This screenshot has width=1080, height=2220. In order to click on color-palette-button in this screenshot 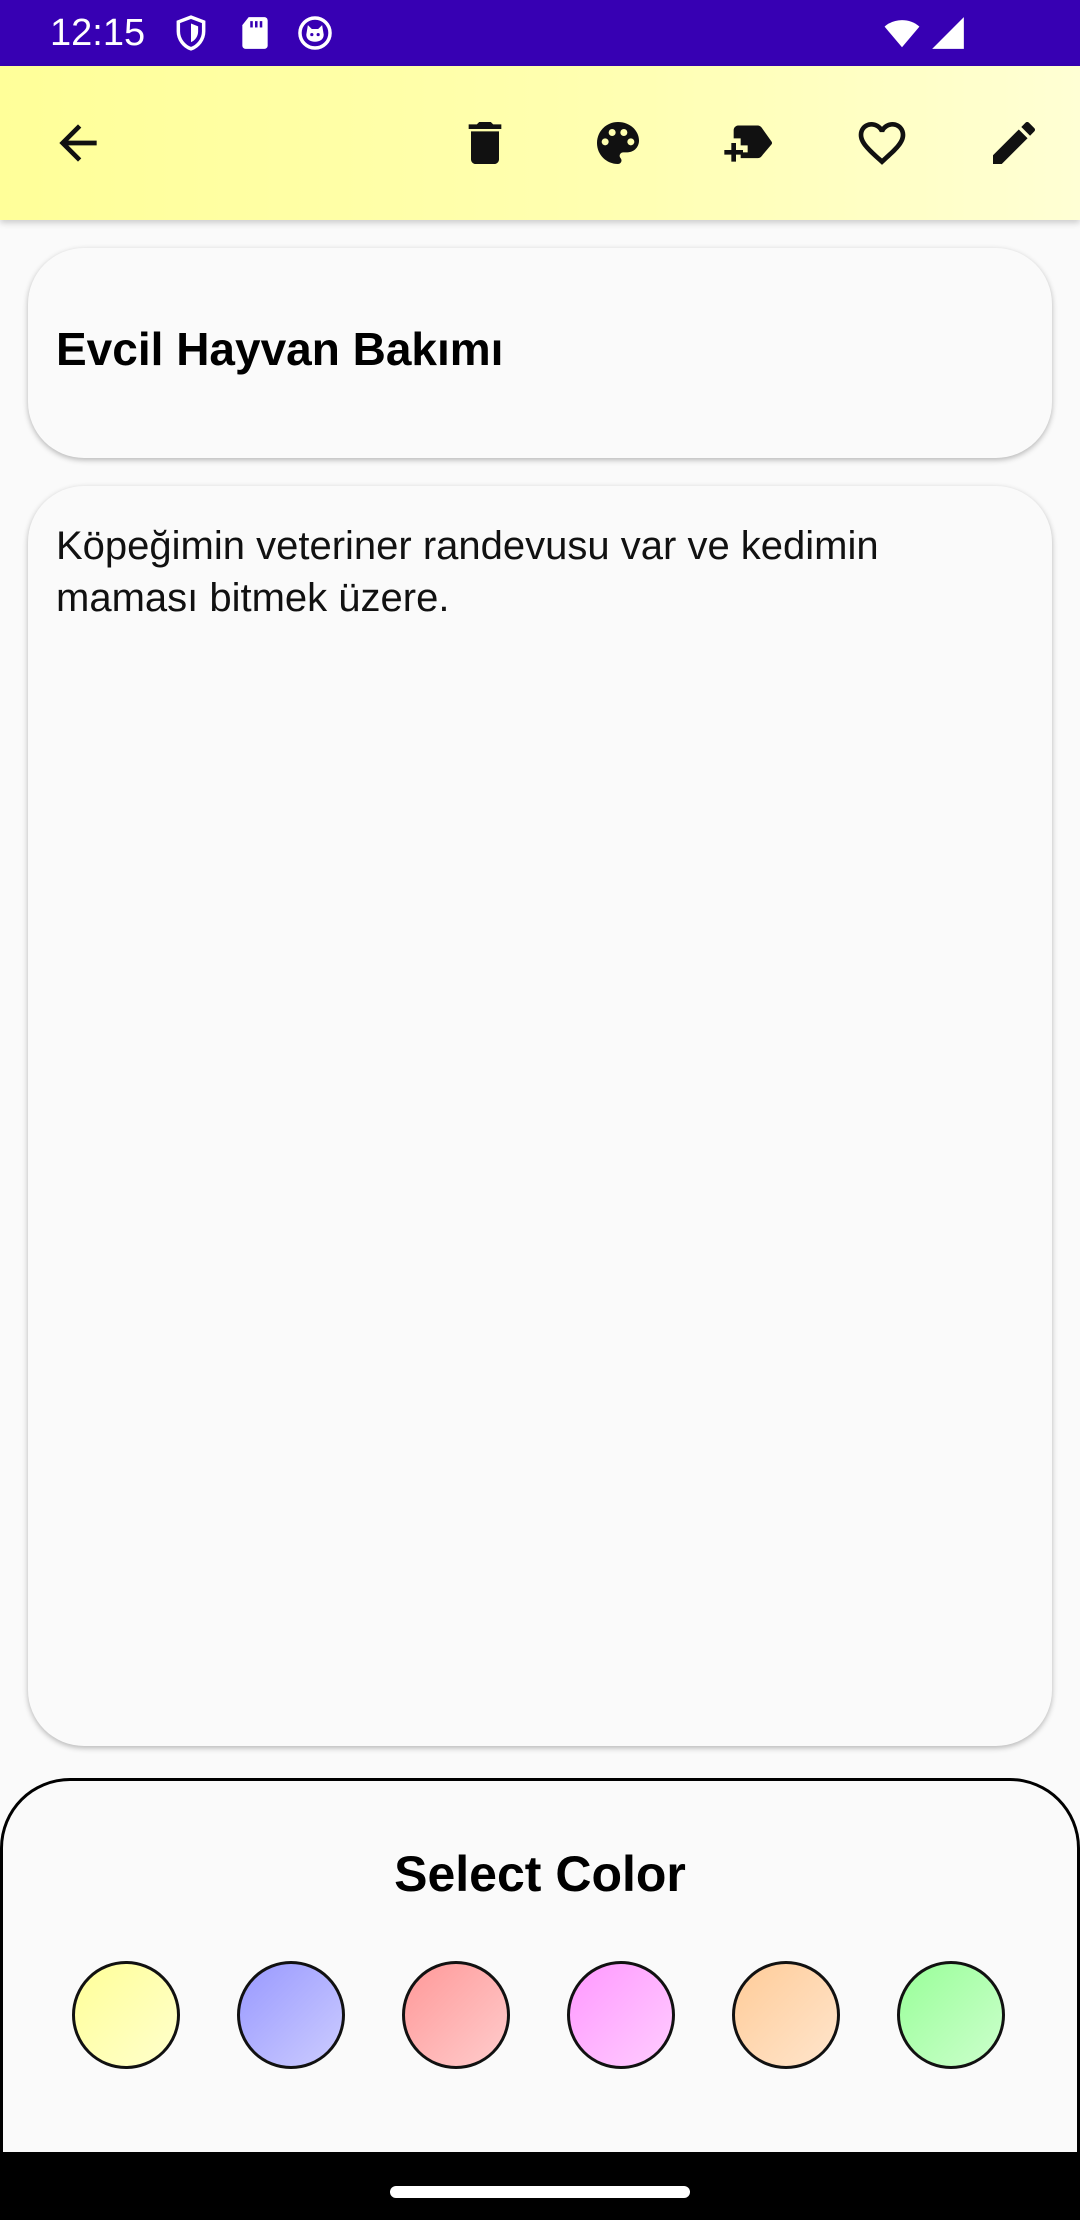, I will do `click(618, 143)`.